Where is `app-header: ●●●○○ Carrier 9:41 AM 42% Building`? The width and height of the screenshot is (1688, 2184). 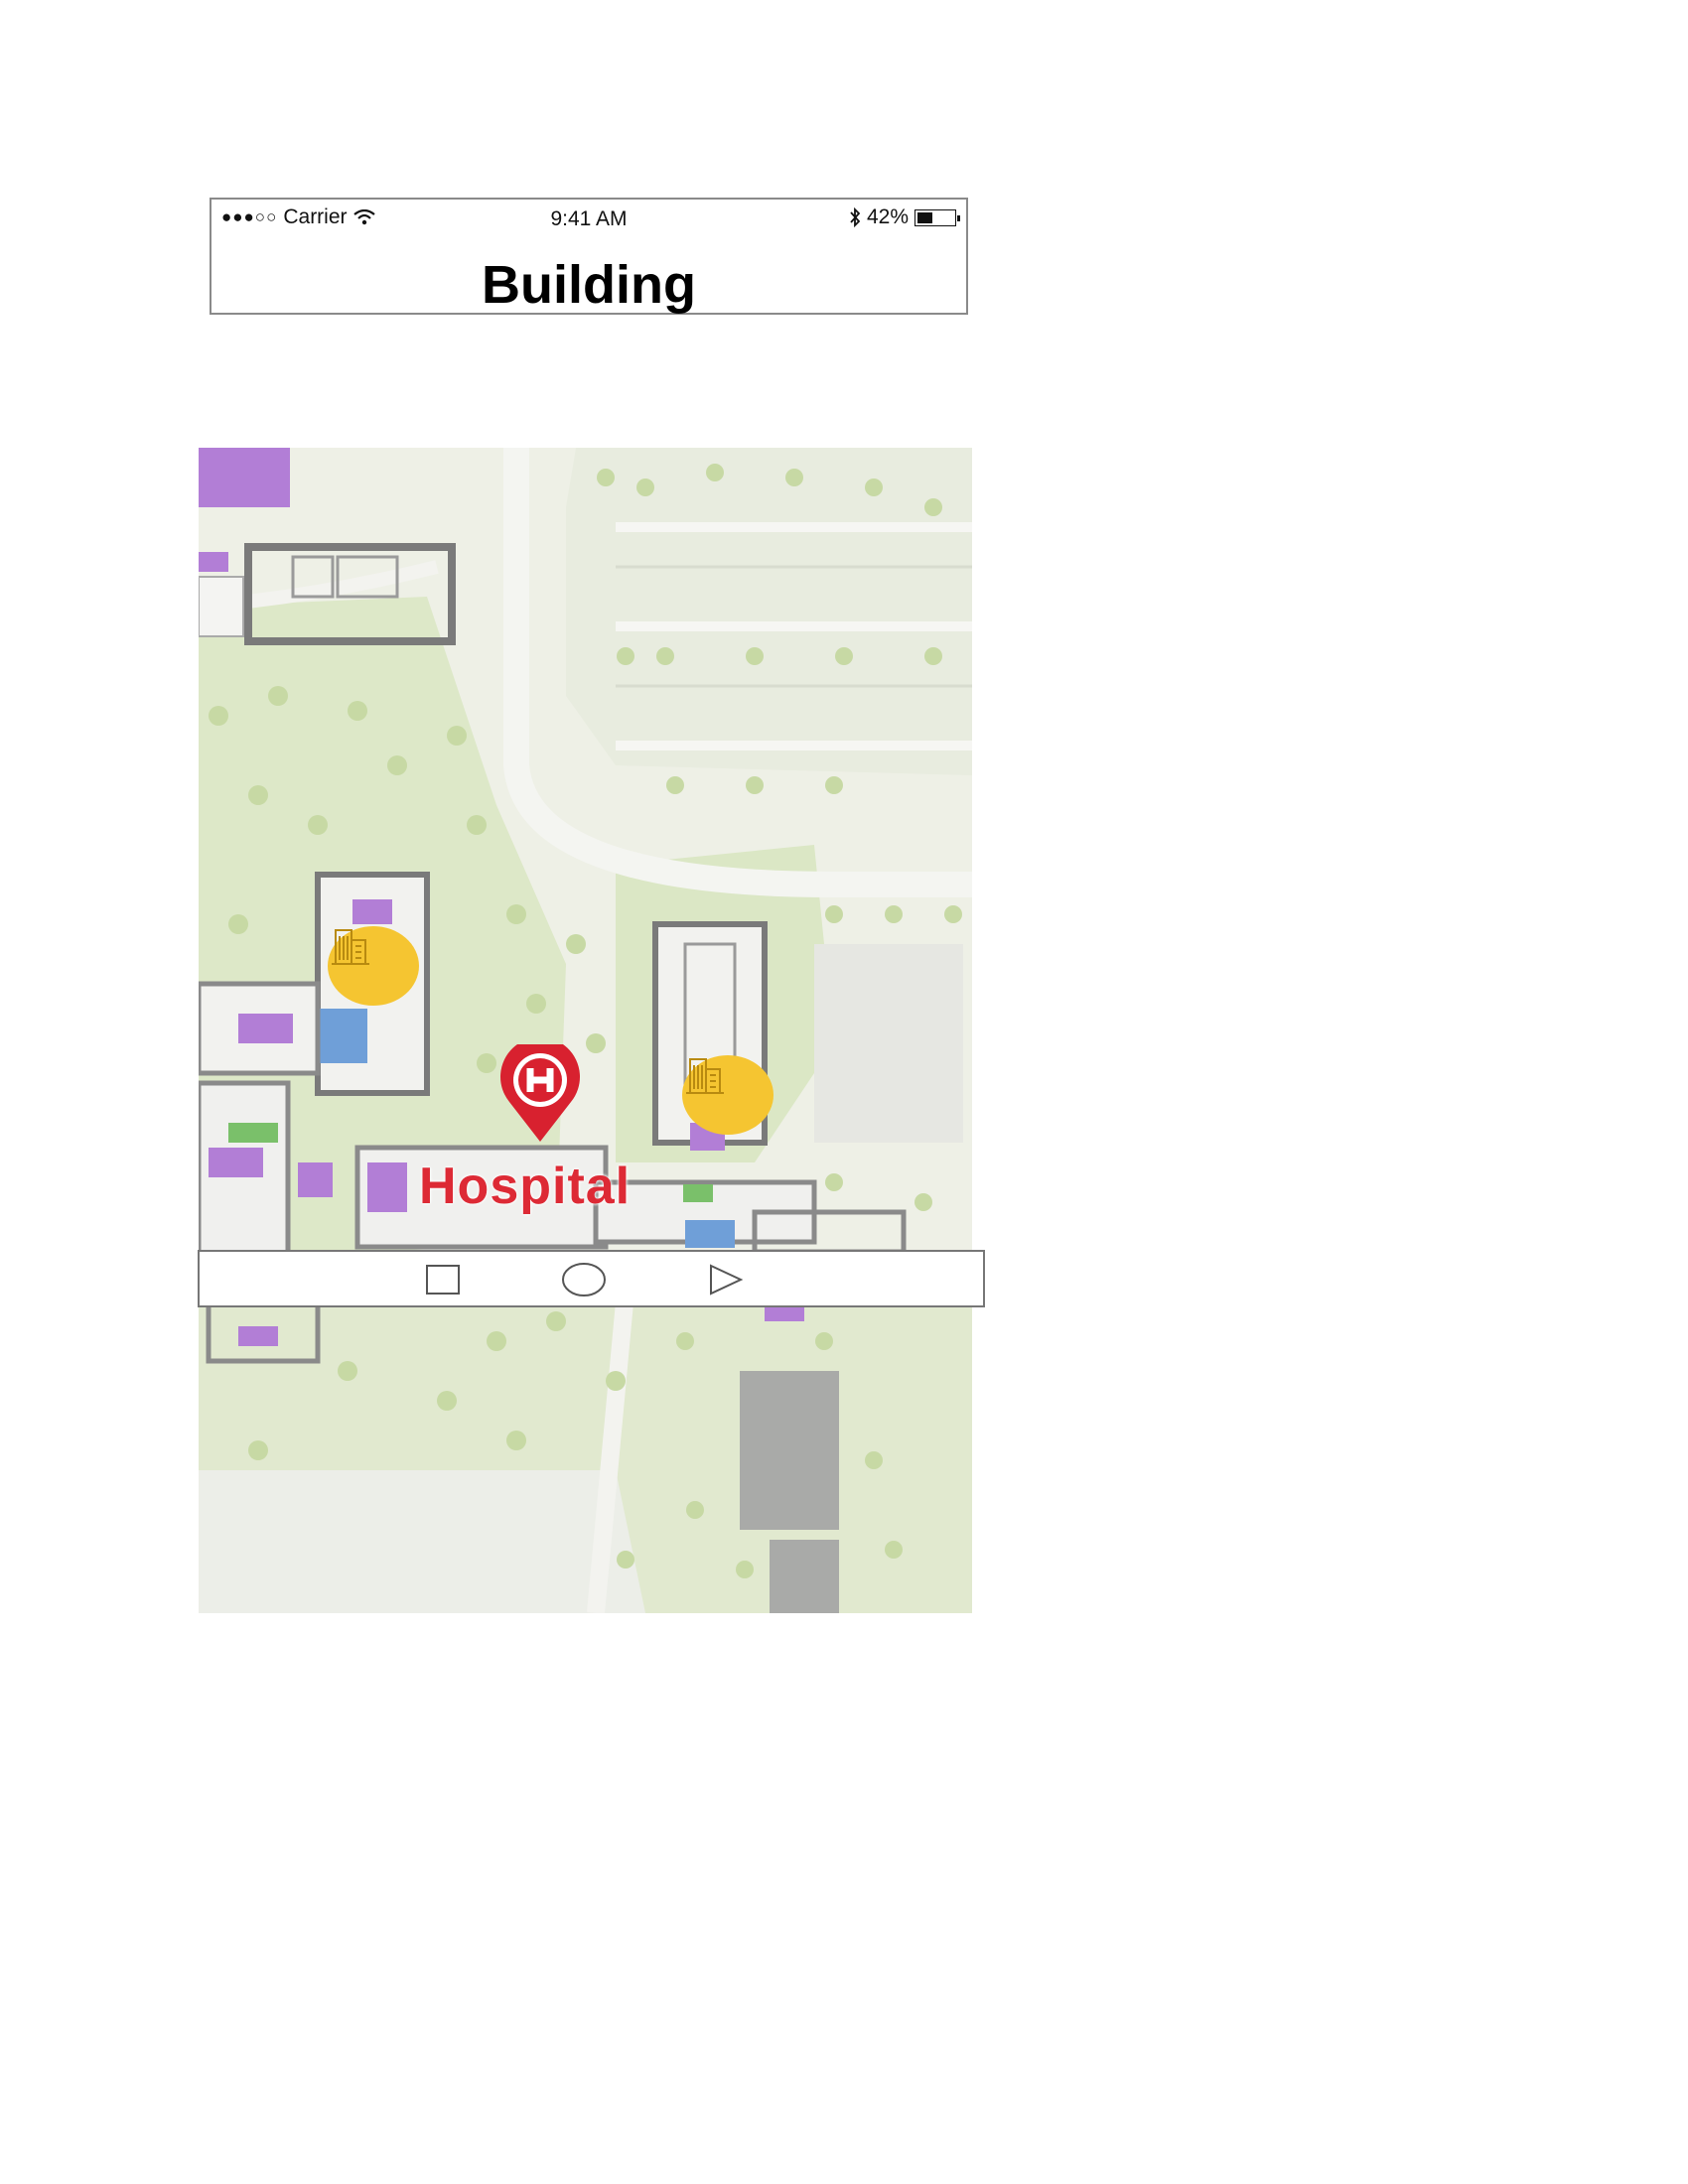 app-header: ●●●○○ Carrier 9:41 AM 42% Building is located at coordinates (589, 256).